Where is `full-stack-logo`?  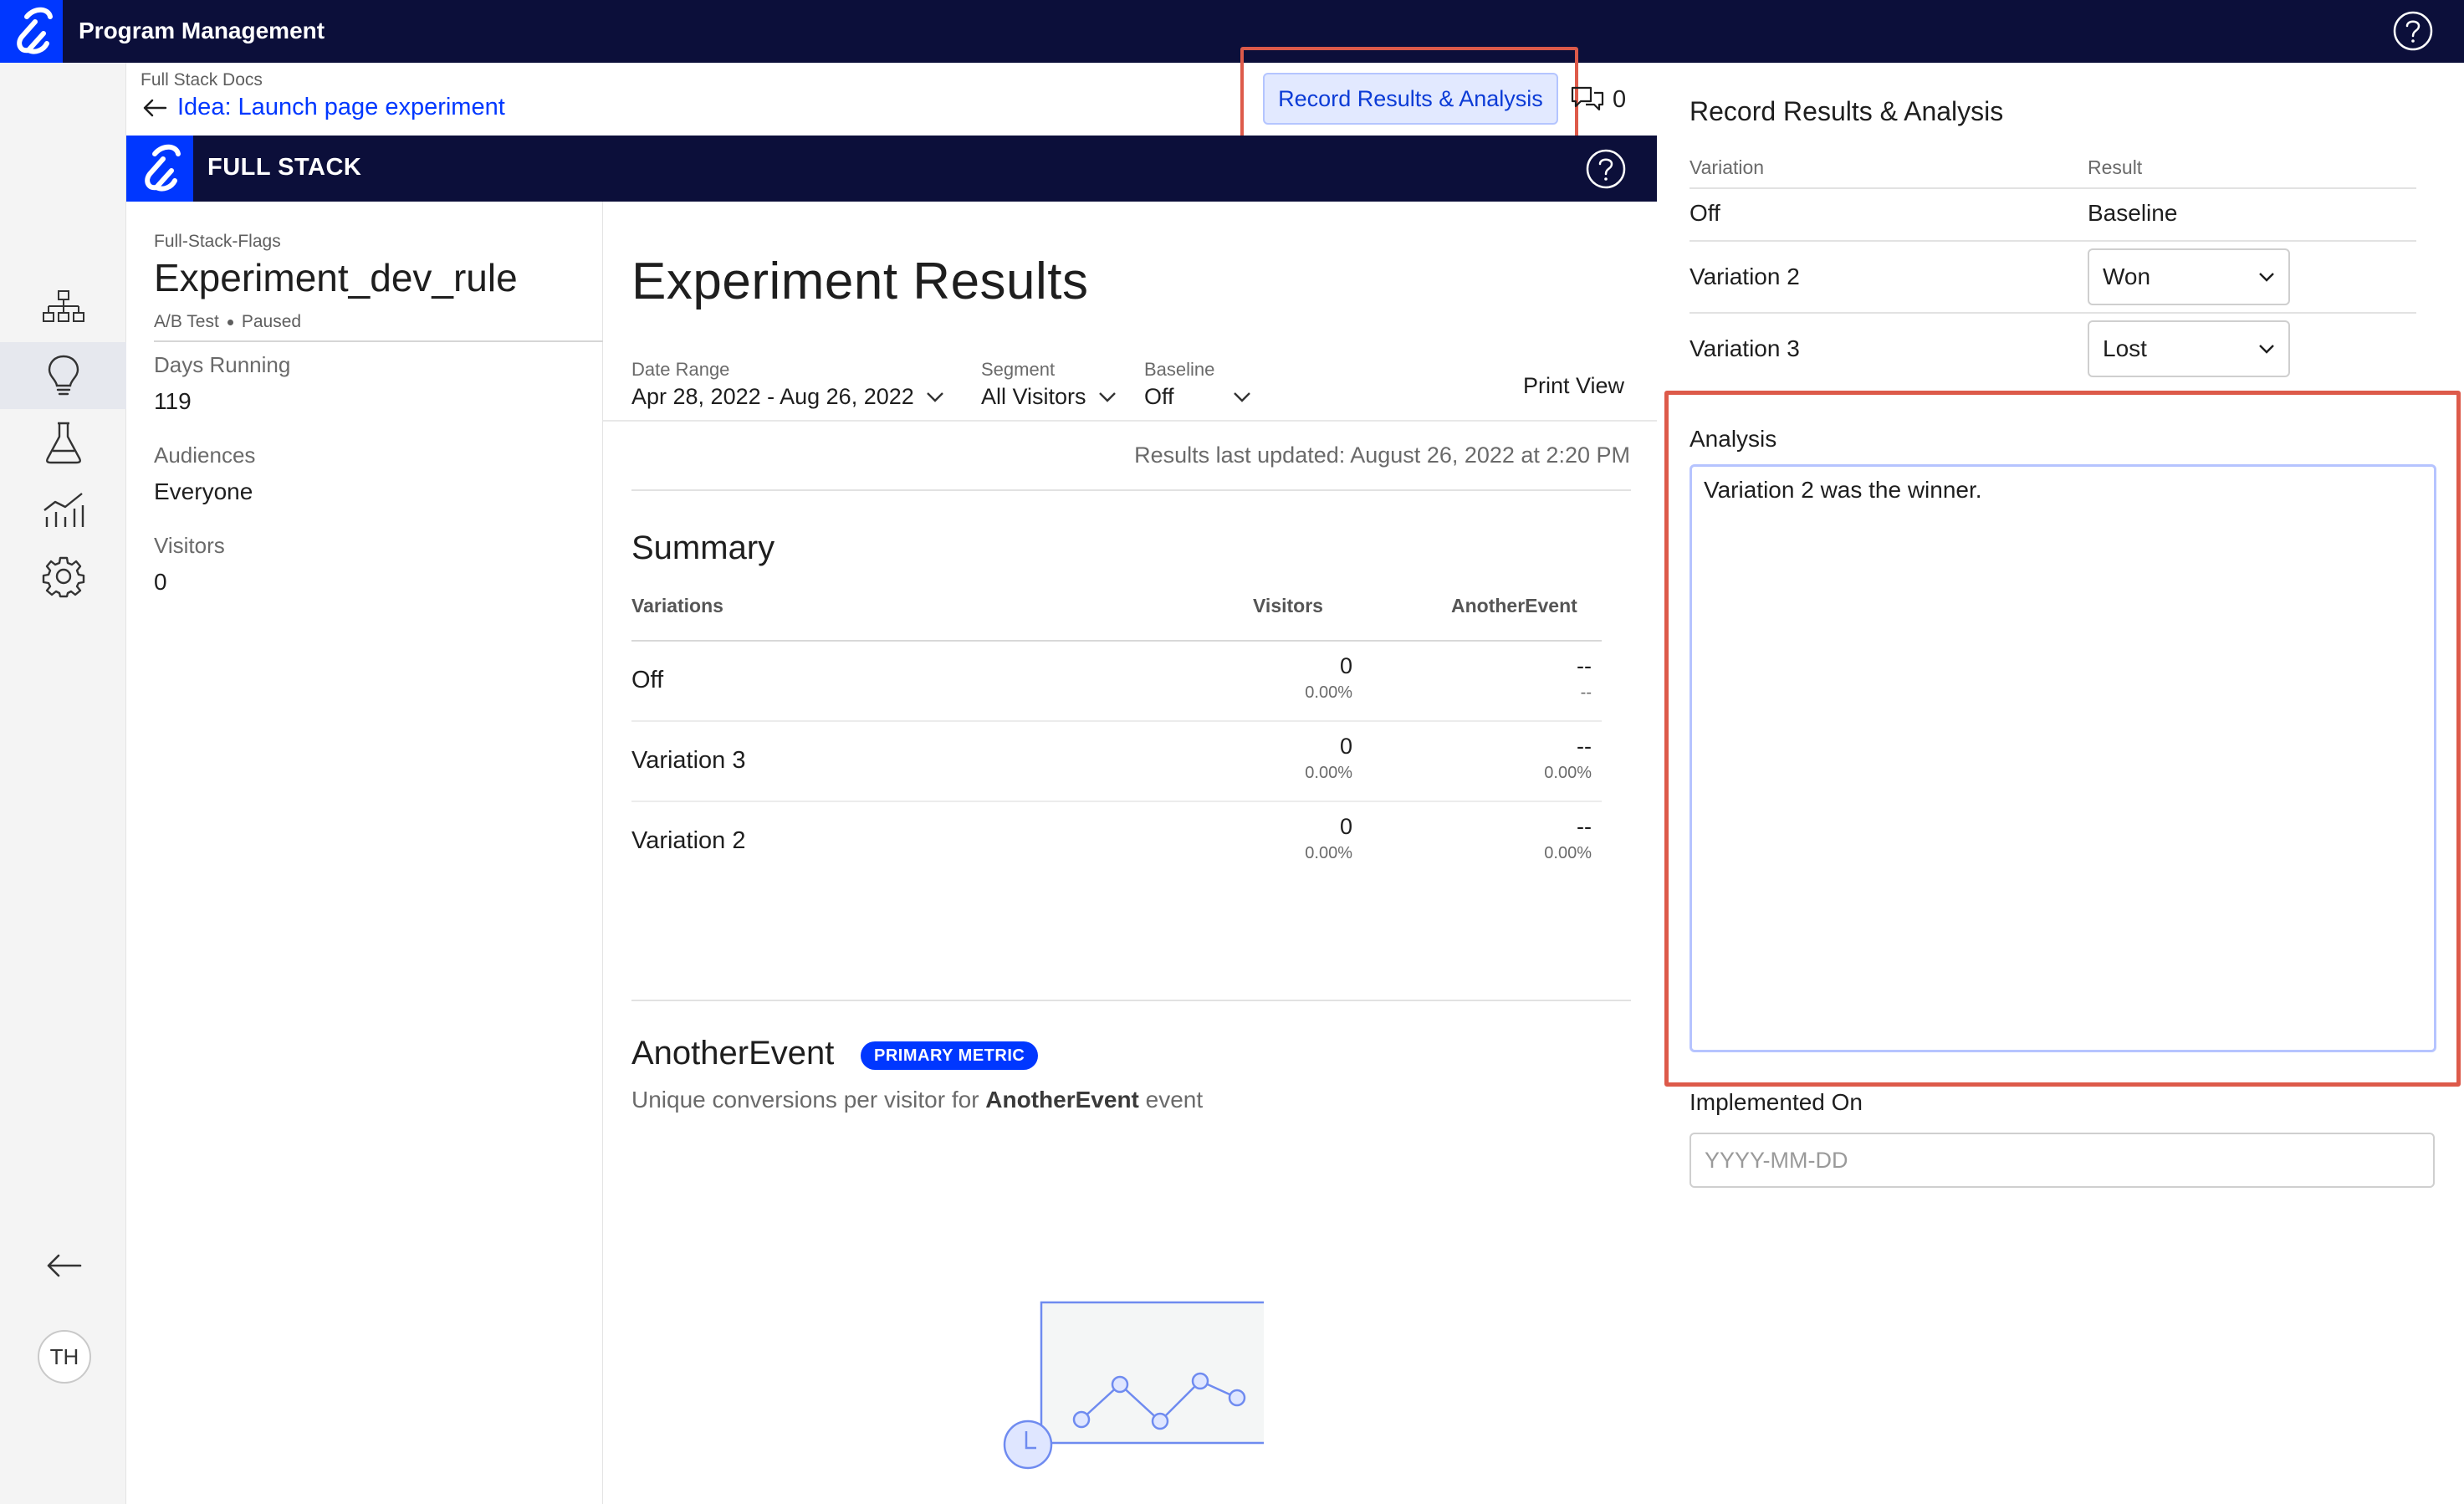
full-stack-logo is located at coordinates (159, 169).